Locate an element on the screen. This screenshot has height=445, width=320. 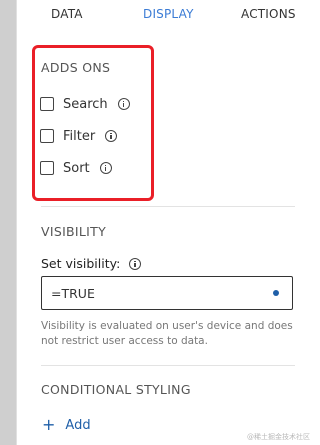
filter-checkbox is located at coordinates (47, 136).